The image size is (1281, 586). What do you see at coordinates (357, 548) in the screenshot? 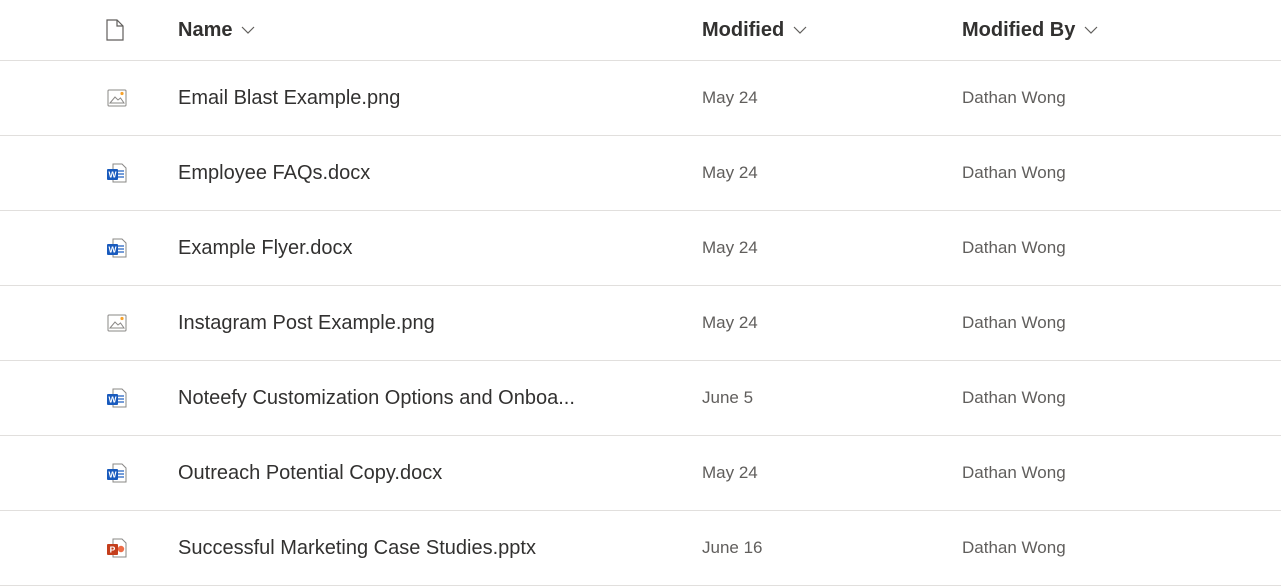
I see `file-name-link: Successful Marketing Case Studies.pptx` at bounding box center [357, 548].